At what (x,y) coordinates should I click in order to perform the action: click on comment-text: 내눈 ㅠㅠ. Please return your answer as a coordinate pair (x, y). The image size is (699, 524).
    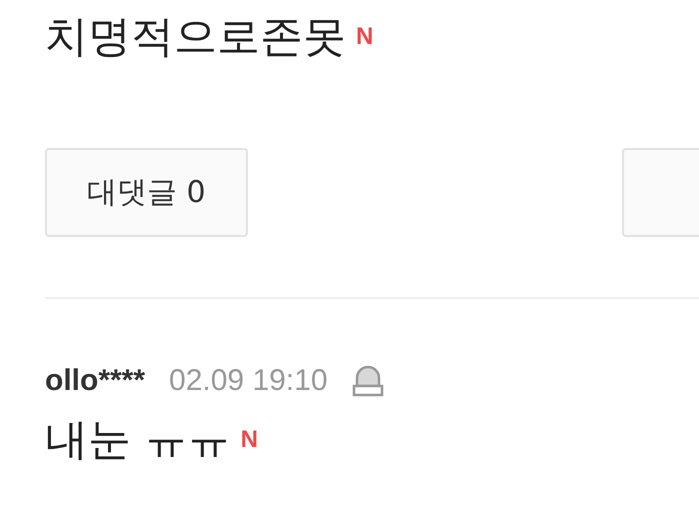
    Looking at the image, I should click on (138, 440).